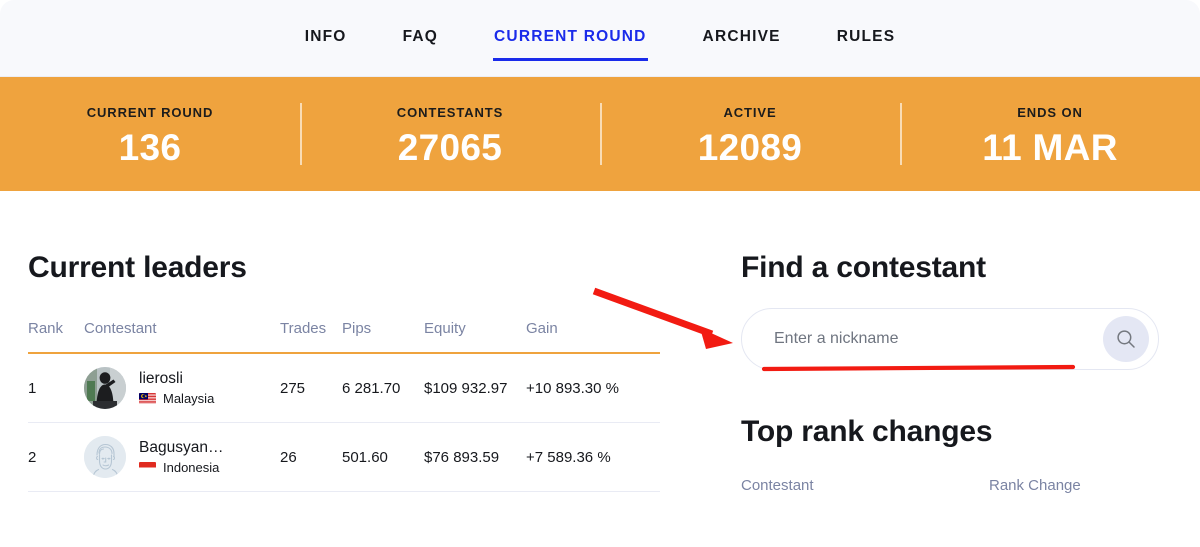 This screenshot has width=1200, height=547. I want to click on cell-equity: $76 893.59, so click(475, 457).